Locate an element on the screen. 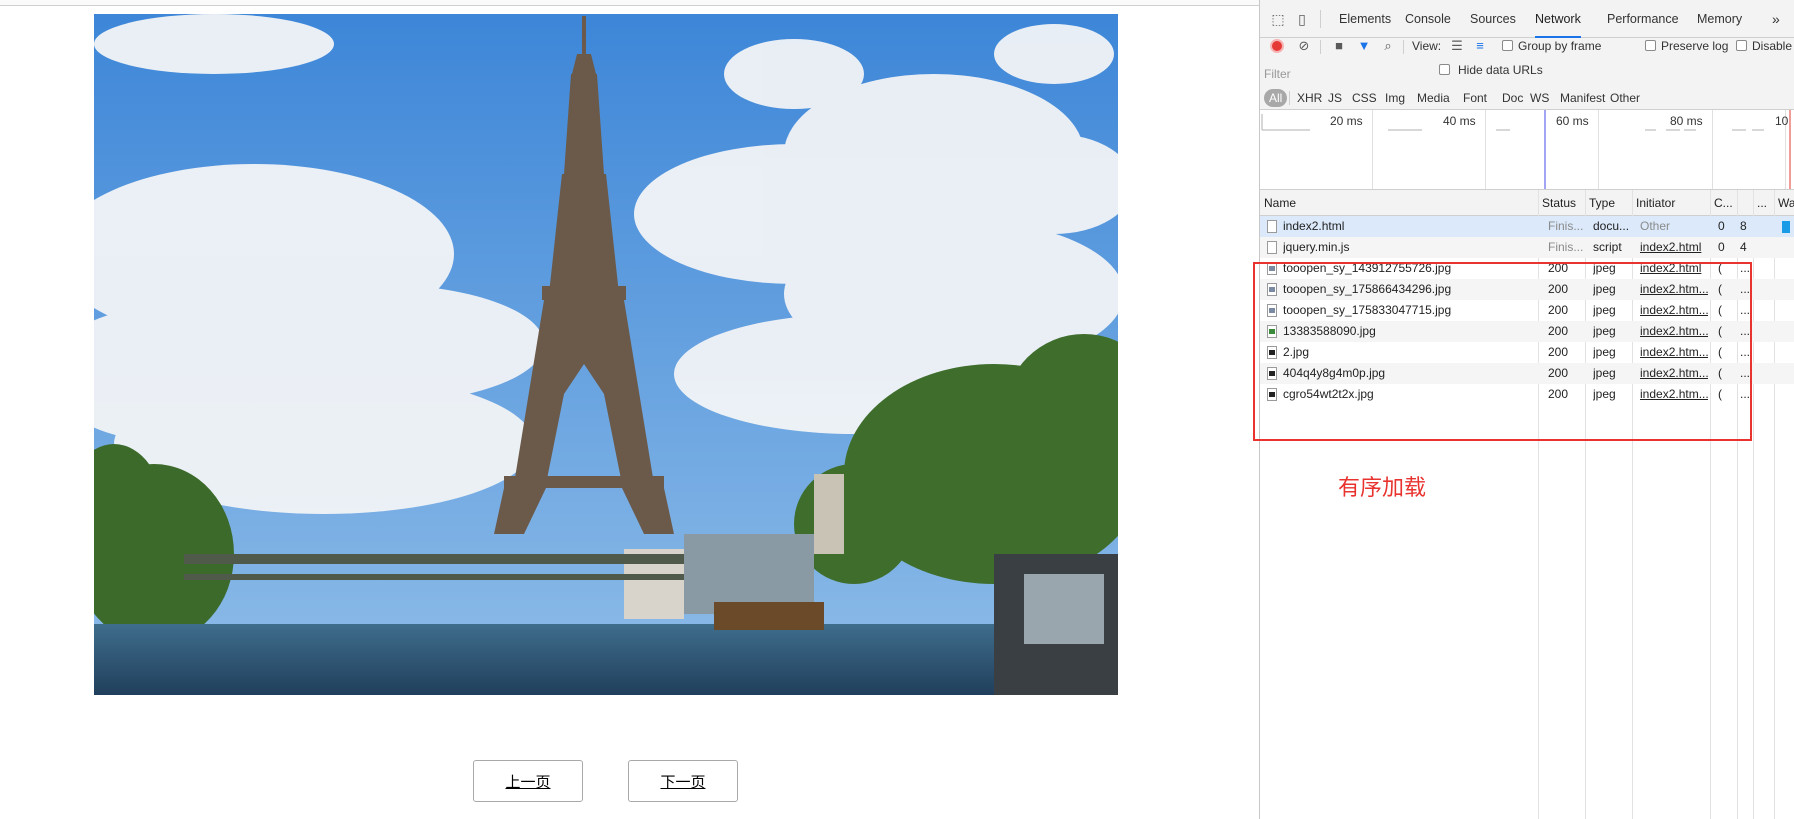 The height and width of the screenshot is (819, 1794). type-filter-css: CSS is located at coordinates (1364, 98).